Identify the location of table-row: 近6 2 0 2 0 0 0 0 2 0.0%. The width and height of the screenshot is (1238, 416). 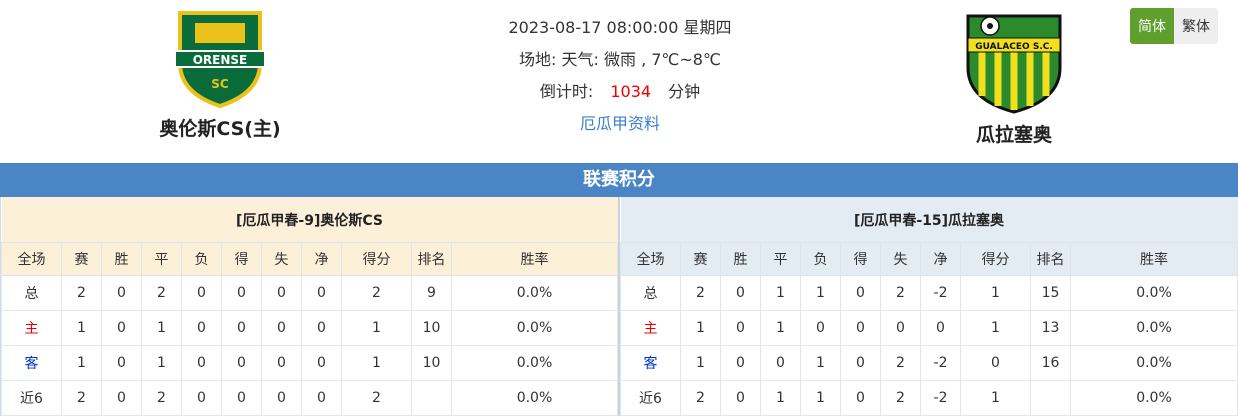
(309, 398).